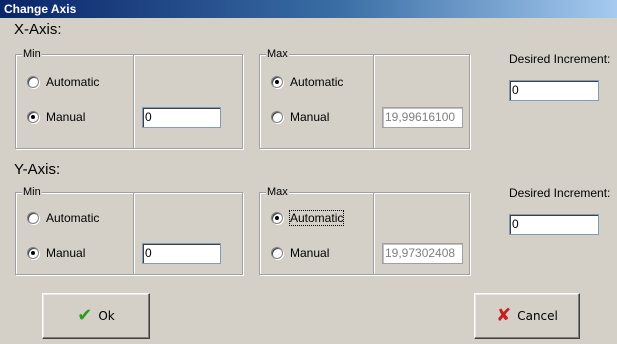  I want to click on y-axis-max-value-input: 19,97302408, so click(422, 253).